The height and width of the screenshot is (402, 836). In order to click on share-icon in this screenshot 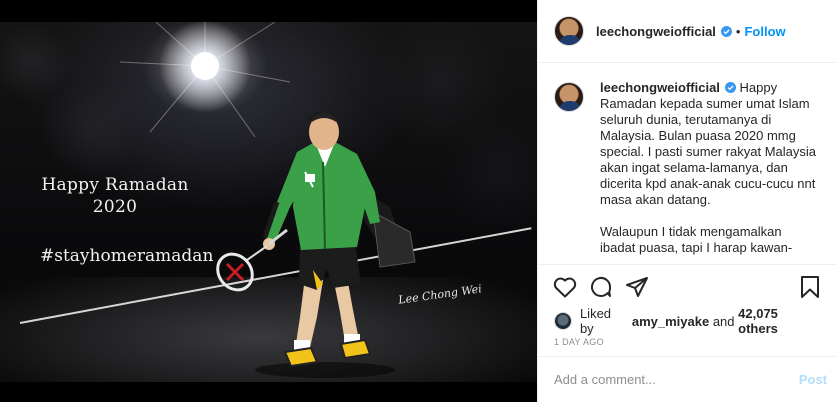, I will do `click(637, 287)`.